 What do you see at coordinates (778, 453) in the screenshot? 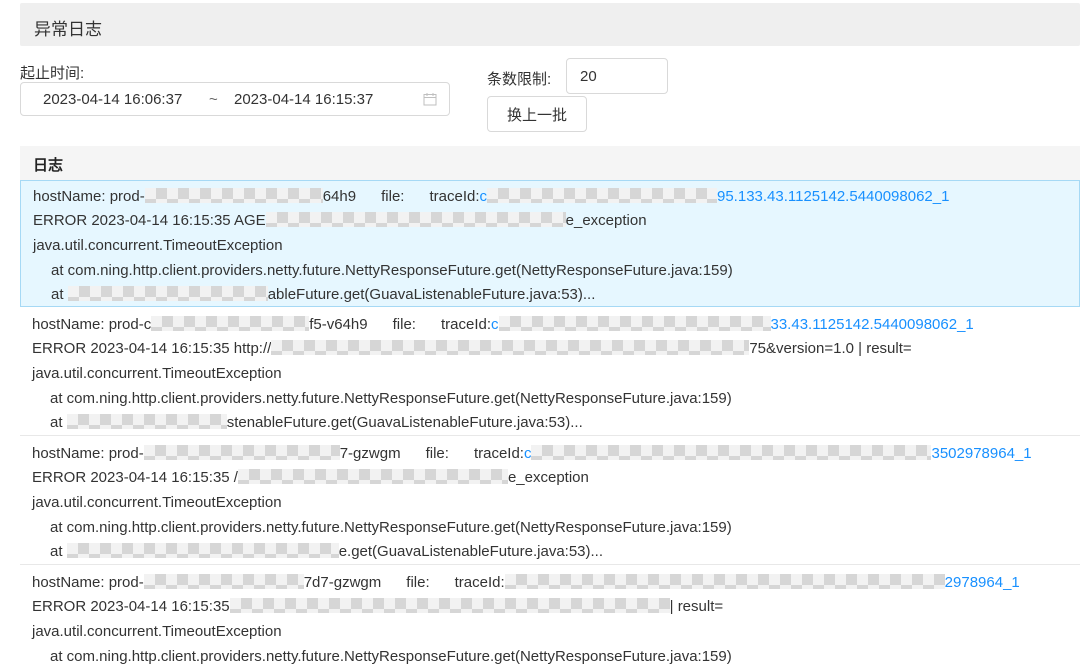
I see `trace-id-link: c 3502978964_1` at bounding box center [778, 453].